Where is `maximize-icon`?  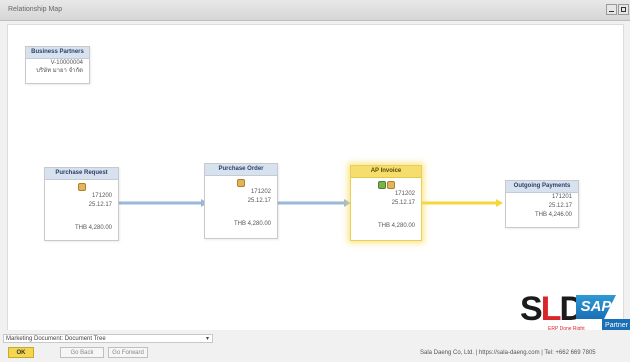 maximize-icon is located at coordinates (623, 9).